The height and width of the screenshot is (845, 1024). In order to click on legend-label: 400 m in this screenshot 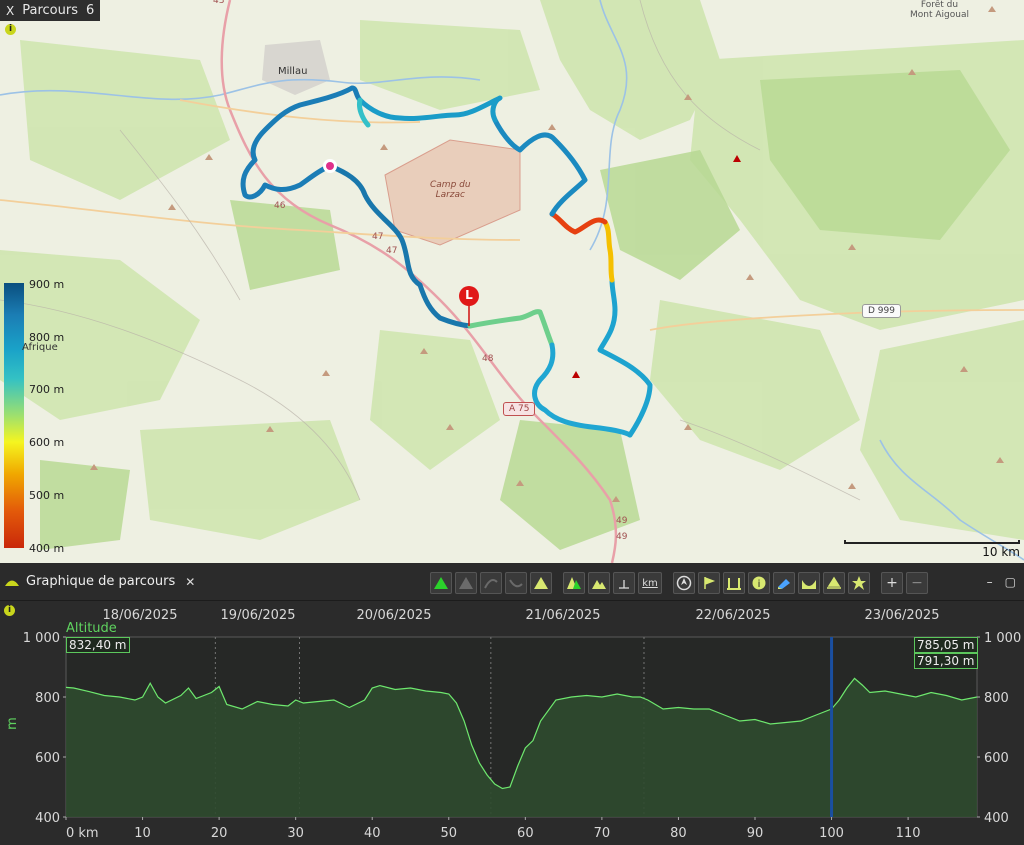, I will do `click(47, 548)`.